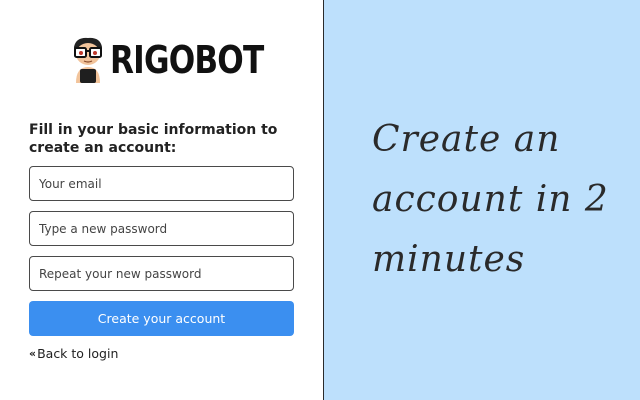  Describe the element at coordinates (78, 353) in the screenshot. I see `back-to-login-label: Back to login` at that location.